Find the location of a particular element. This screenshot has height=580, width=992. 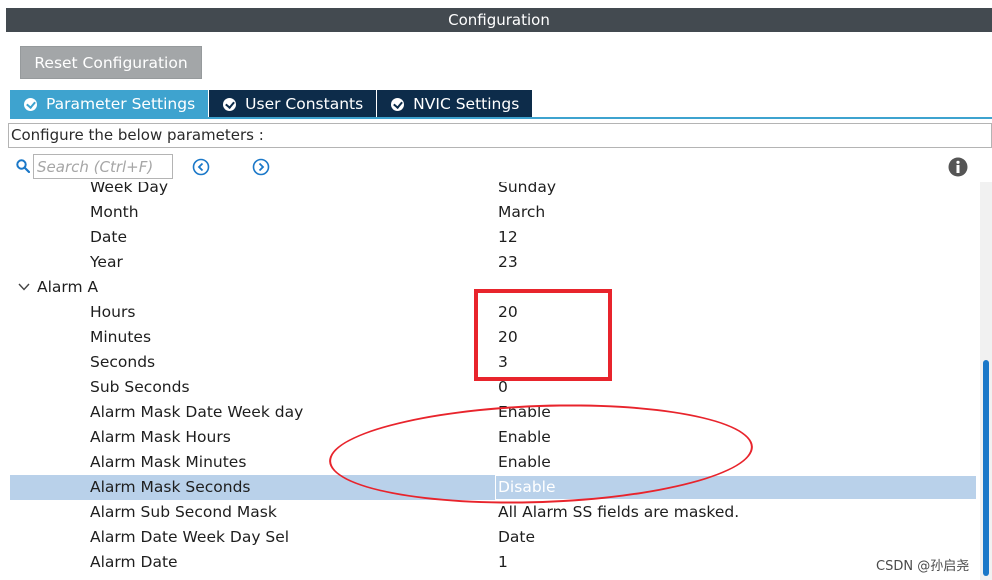

vertical-scrollbar is located at coordinates (986, 381).